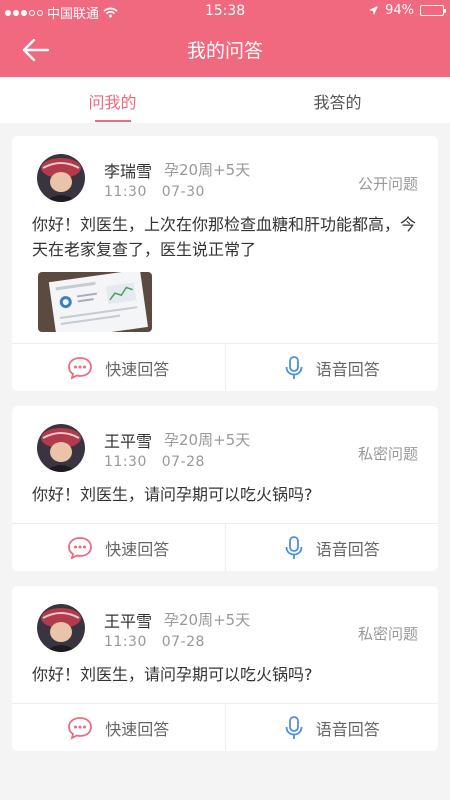  I want to click on tab-label: 问我的, so click(112, 102).